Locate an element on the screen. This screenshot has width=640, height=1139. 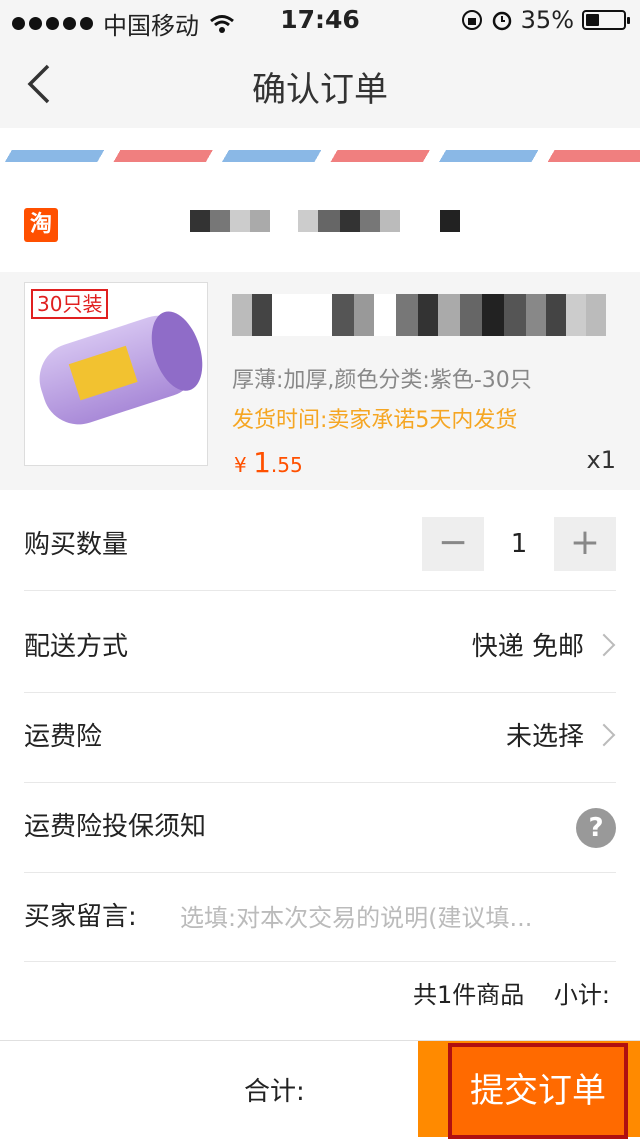
product-image: 30只装 is located at coordinates (116, 374).